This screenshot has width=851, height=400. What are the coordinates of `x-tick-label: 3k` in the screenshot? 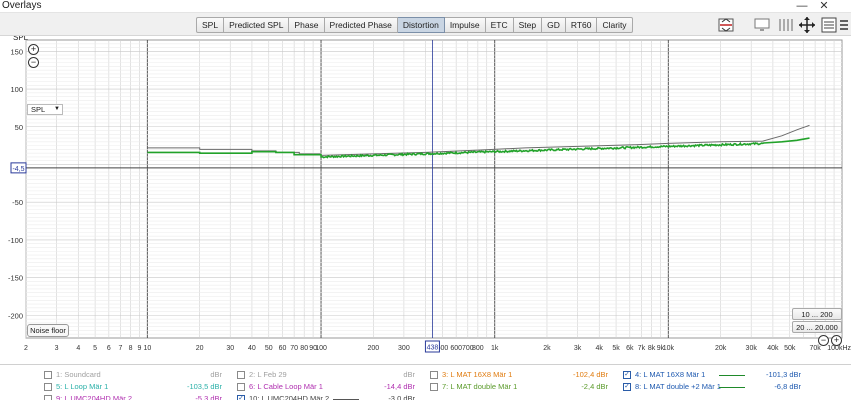 It's located at (578, 348).